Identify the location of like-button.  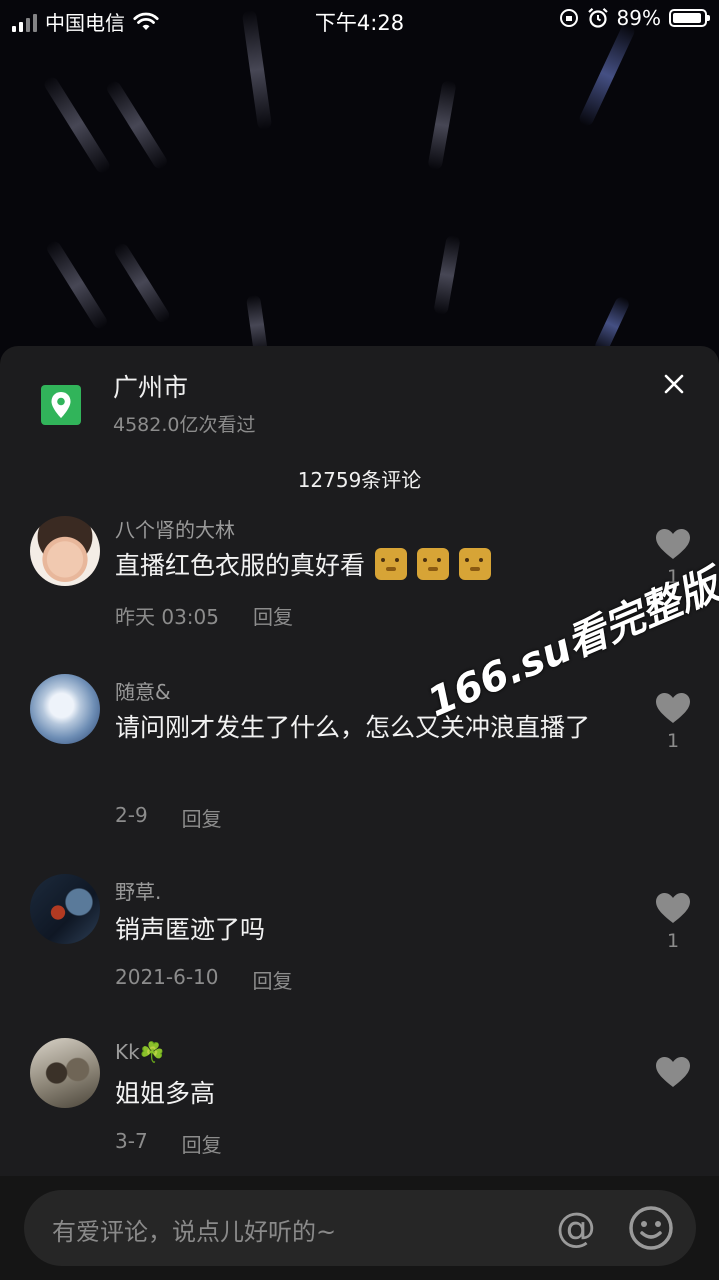
(673, 1075).